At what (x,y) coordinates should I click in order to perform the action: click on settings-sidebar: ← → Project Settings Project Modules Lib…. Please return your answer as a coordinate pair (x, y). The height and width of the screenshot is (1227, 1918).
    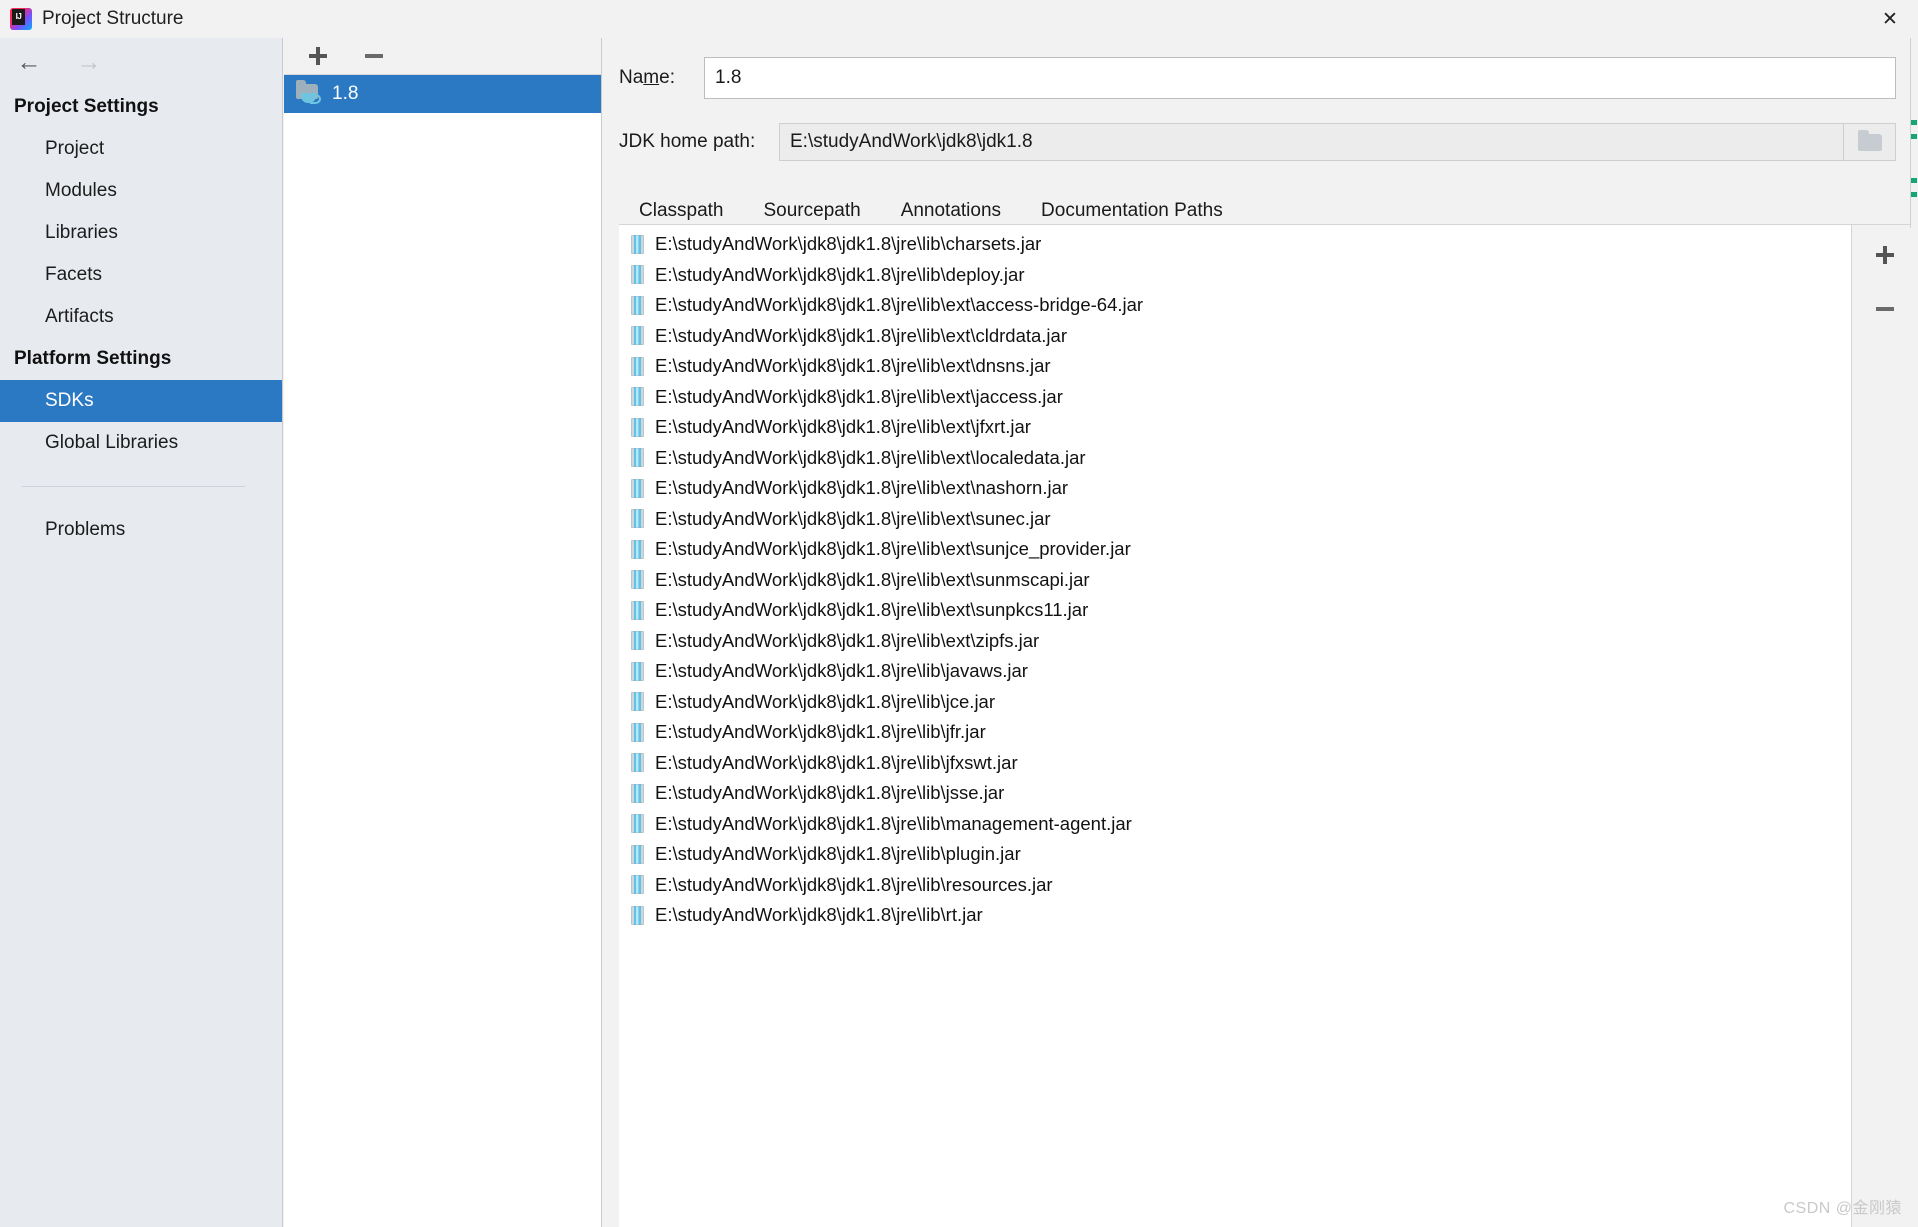
    Looking at the image, I should click on (141, 632).